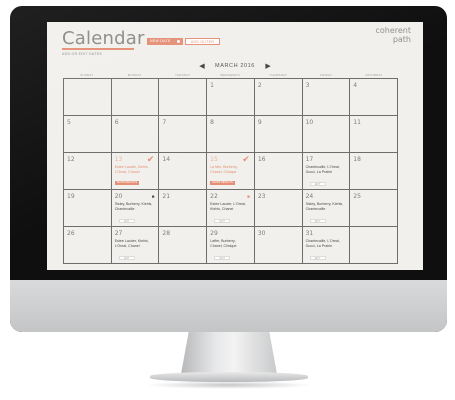 Image resolution: width=455 pixels, height=400 pixels. I want to click on day-cell: 12, so click(88, 171).